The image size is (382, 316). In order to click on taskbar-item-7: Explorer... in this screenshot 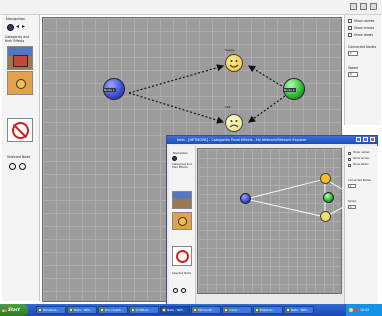, I will do `click(268, 310)`.